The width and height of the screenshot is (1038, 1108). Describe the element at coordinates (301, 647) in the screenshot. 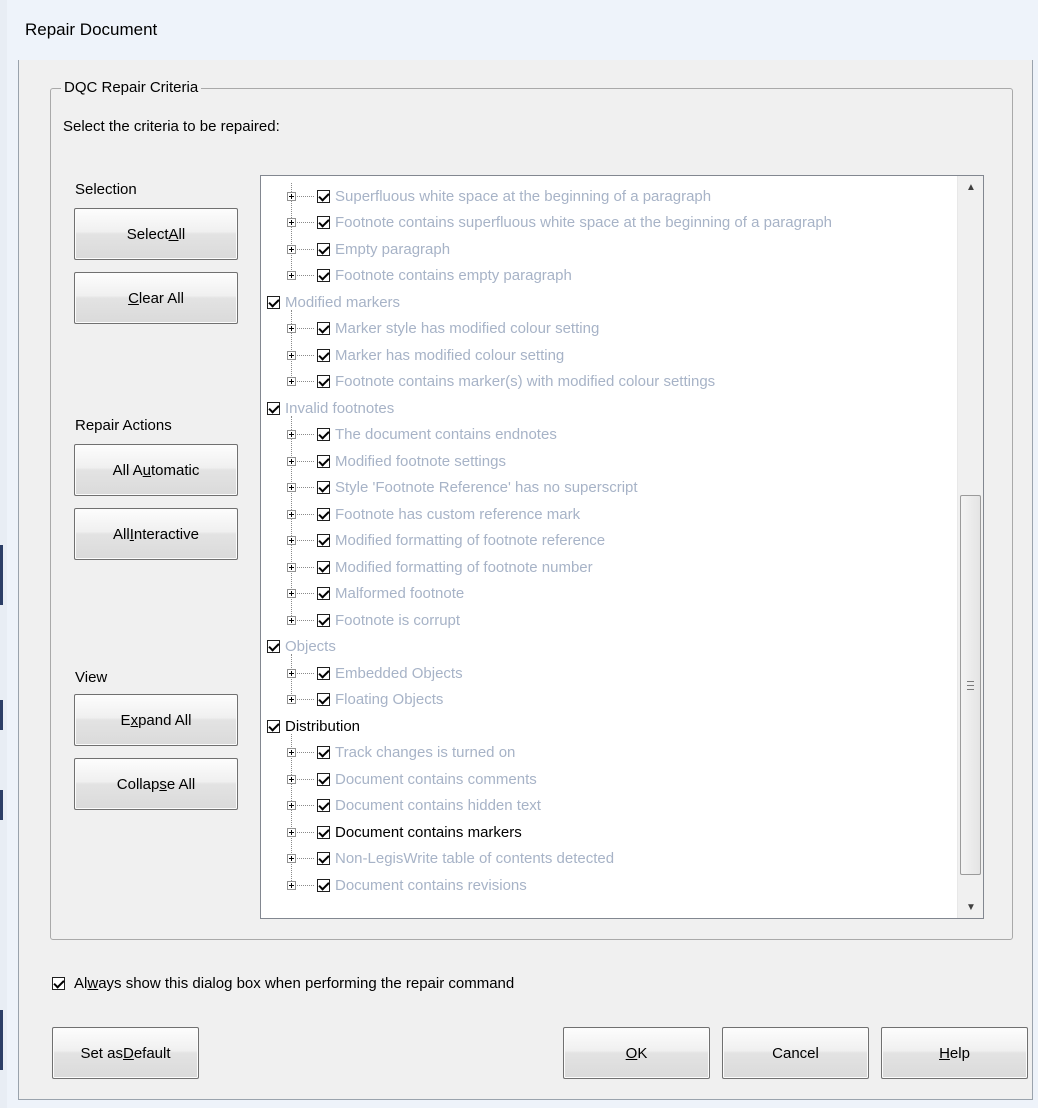

I see `tree-group-node: Objects` at that location.